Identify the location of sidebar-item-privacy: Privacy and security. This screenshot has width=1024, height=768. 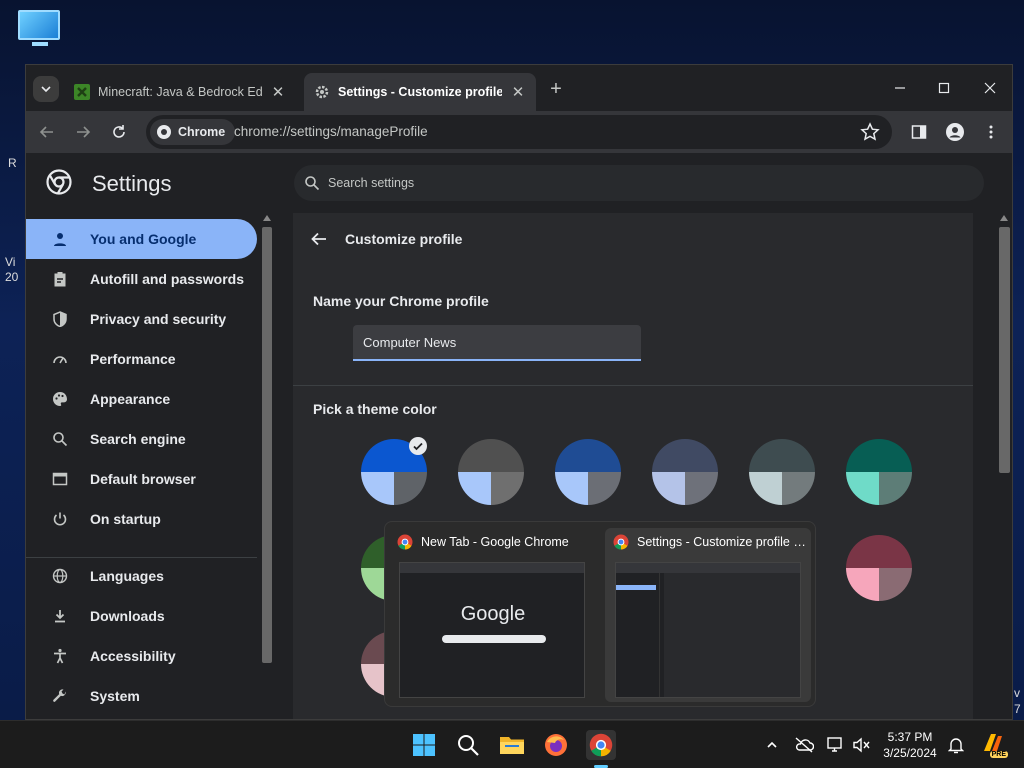
(141, 319).